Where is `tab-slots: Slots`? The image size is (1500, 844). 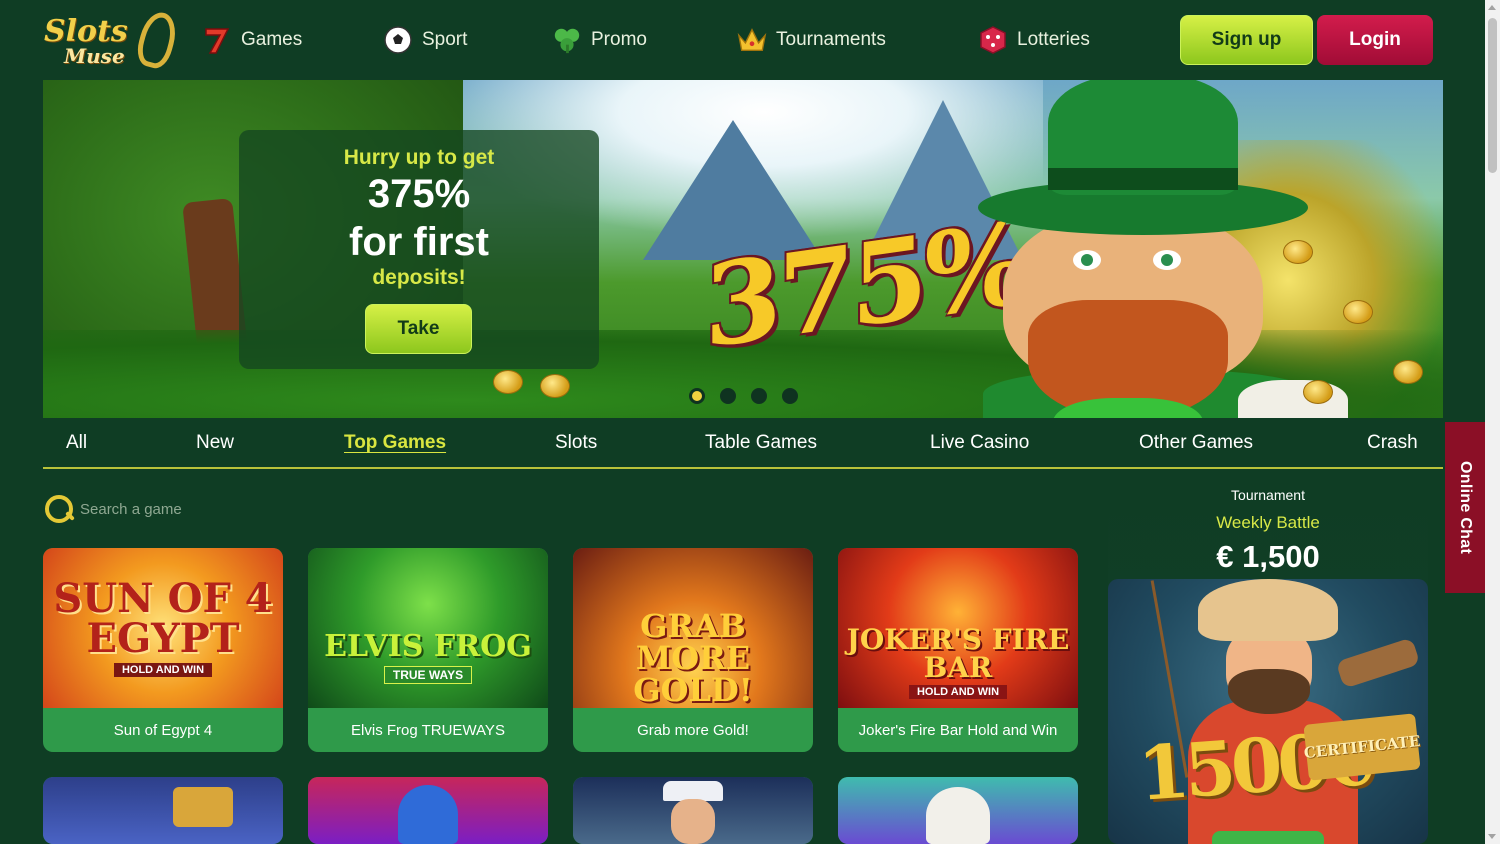
tab-slots: Slots is located at coordinates (576, 443).